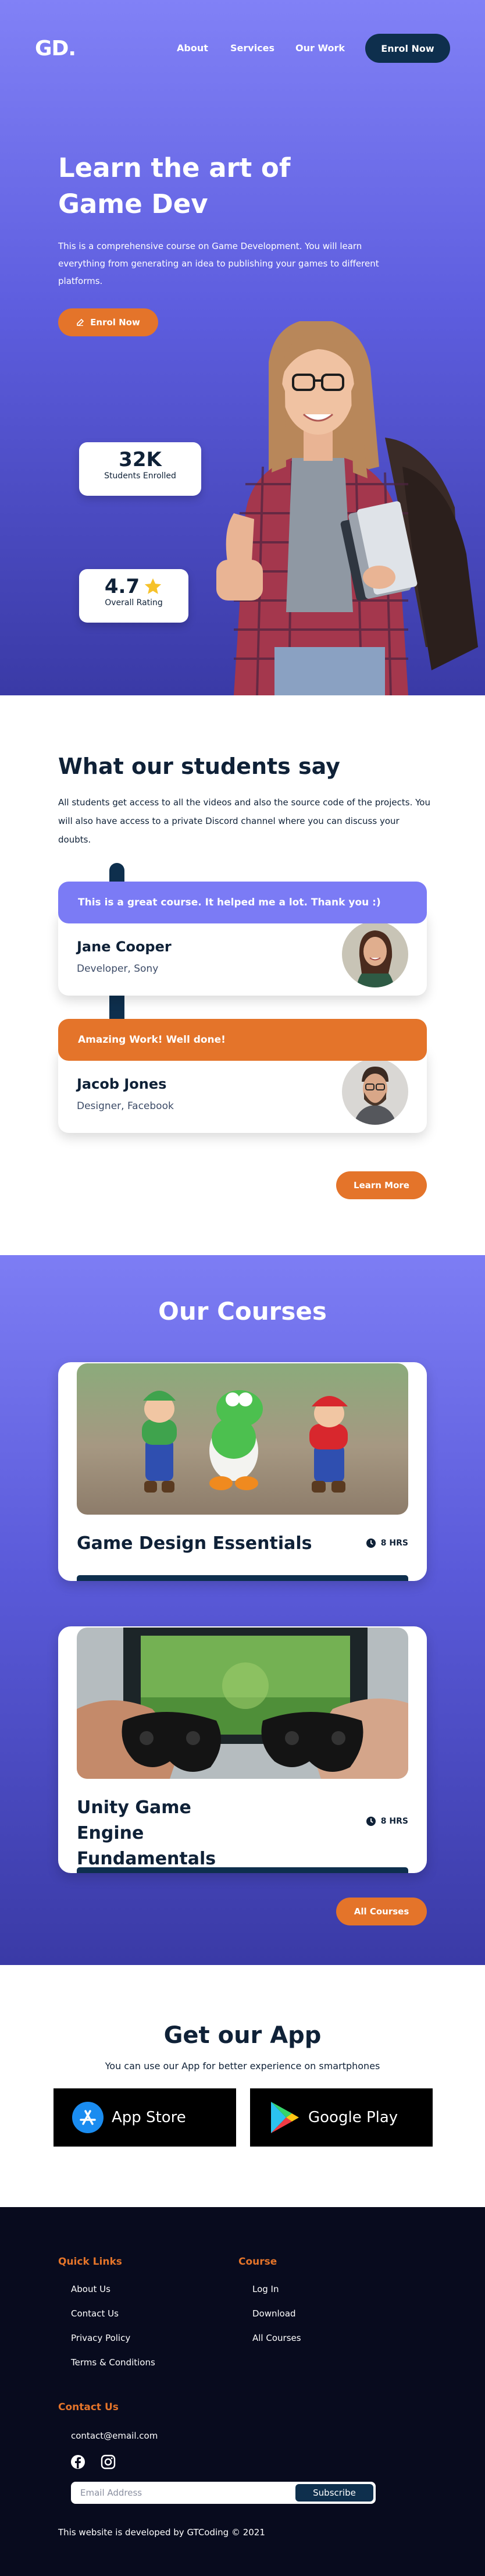  I want to click on subscribe-button: Subscribe, so click(334, 2493).